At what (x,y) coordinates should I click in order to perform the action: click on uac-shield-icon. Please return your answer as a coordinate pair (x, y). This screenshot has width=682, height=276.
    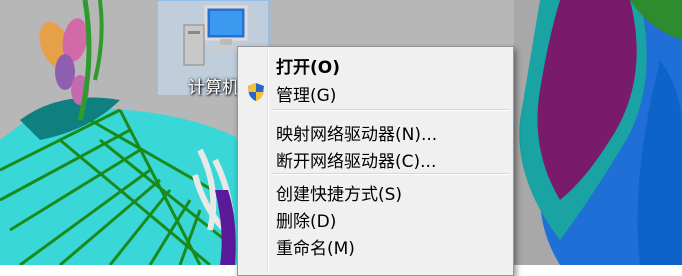
    Looking at the image, I should click on (256, 92).